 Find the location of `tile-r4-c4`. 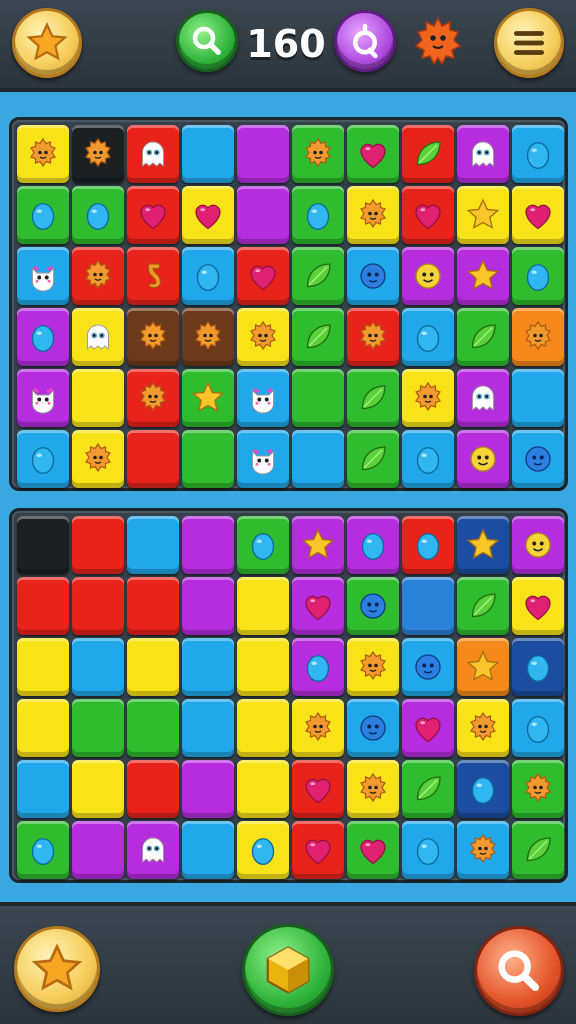

tile-r4-c4 is located at coordinates (263, 398).